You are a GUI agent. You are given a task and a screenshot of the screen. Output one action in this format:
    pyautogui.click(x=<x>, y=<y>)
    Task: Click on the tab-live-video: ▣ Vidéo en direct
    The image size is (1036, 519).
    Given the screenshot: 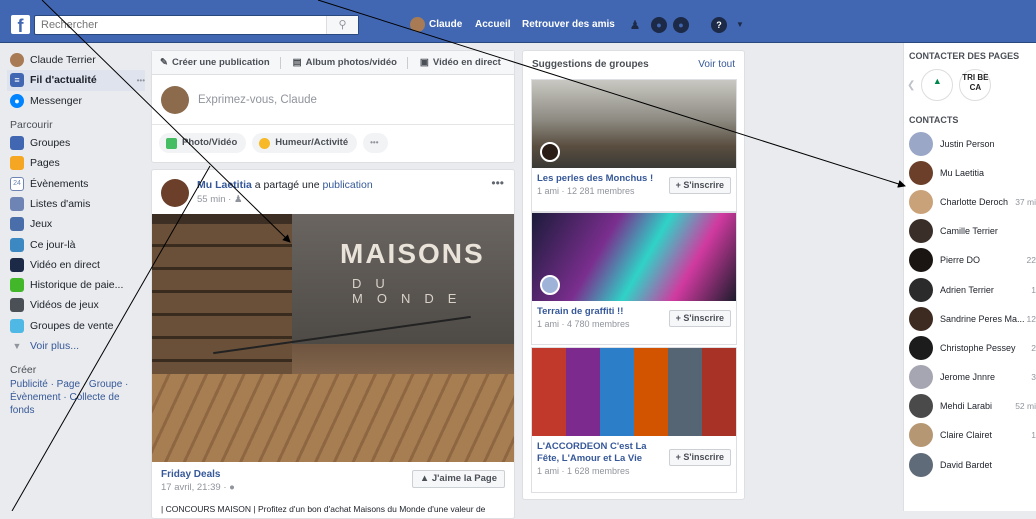 What is the action you would take?
    pyautogui.click(x=460, y=62)
    